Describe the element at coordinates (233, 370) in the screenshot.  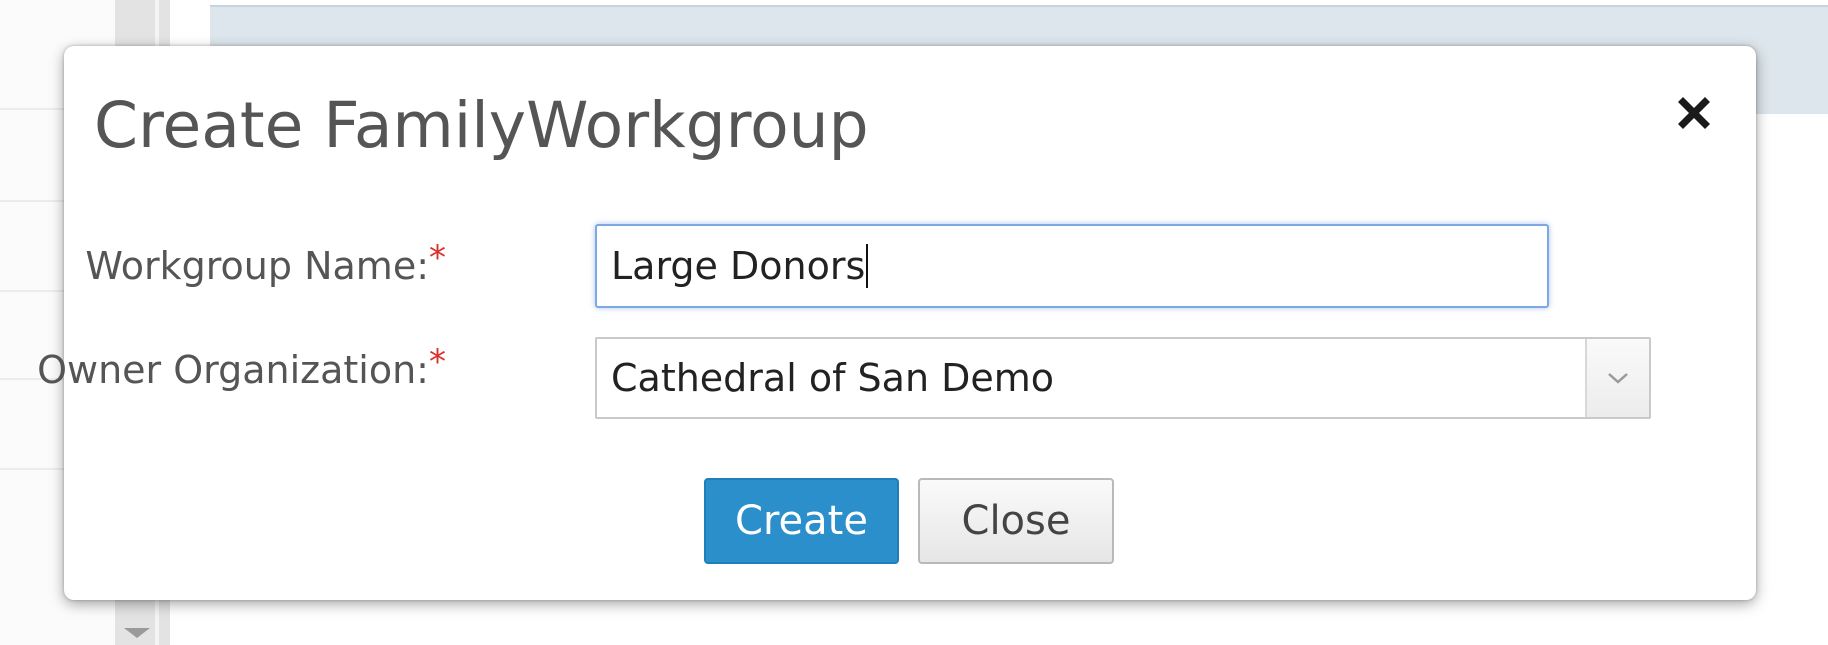
I see `owner-organization-label-text: Owner Organization:` at that location.